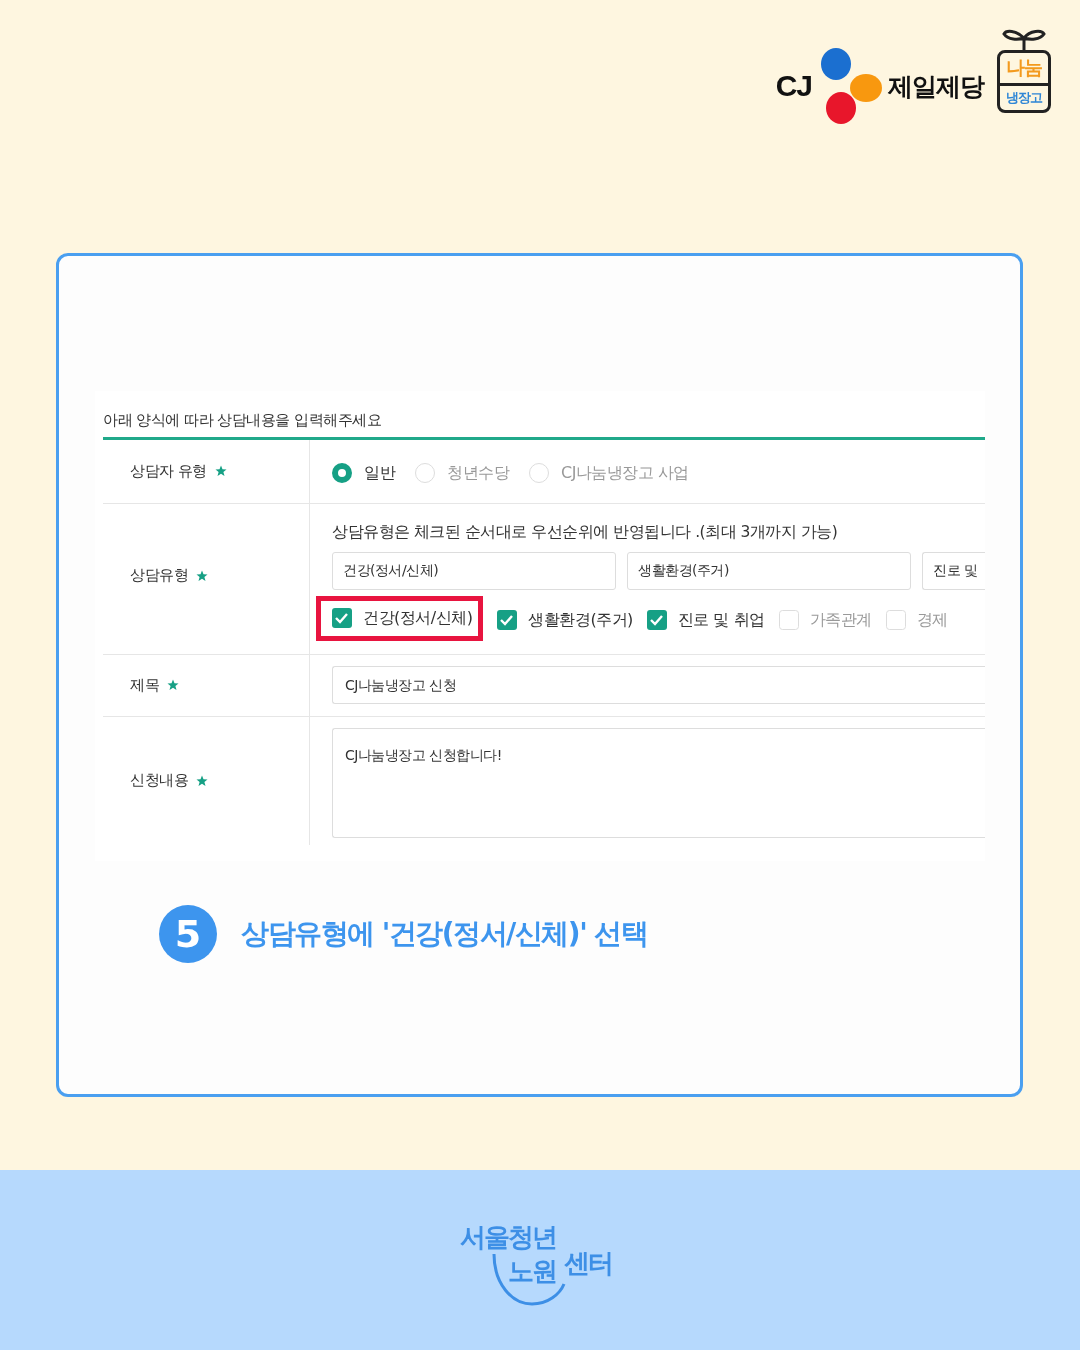 This screenshot has height=1350, width=1080. Describe the element at coordinates (474, 570) in the screenshot. I see `priority-field: 건강(정서/신체)` at that location.